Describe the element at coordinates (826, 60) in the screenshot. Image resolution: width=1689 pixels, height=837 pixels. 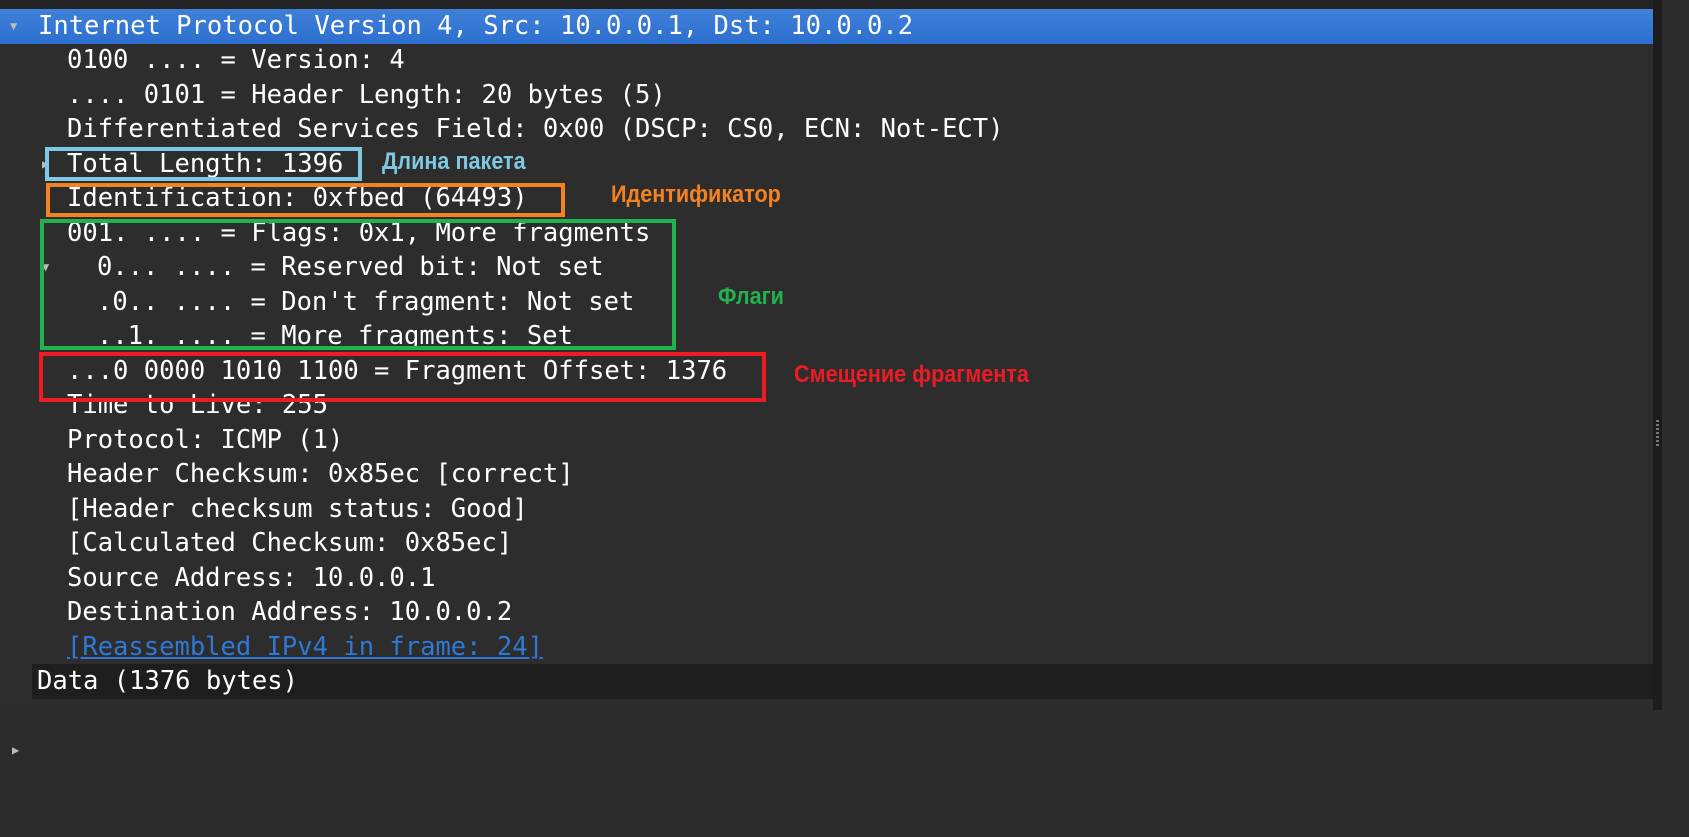
I see `tree-row-version: 0100 .... = Version: 4` at that location.